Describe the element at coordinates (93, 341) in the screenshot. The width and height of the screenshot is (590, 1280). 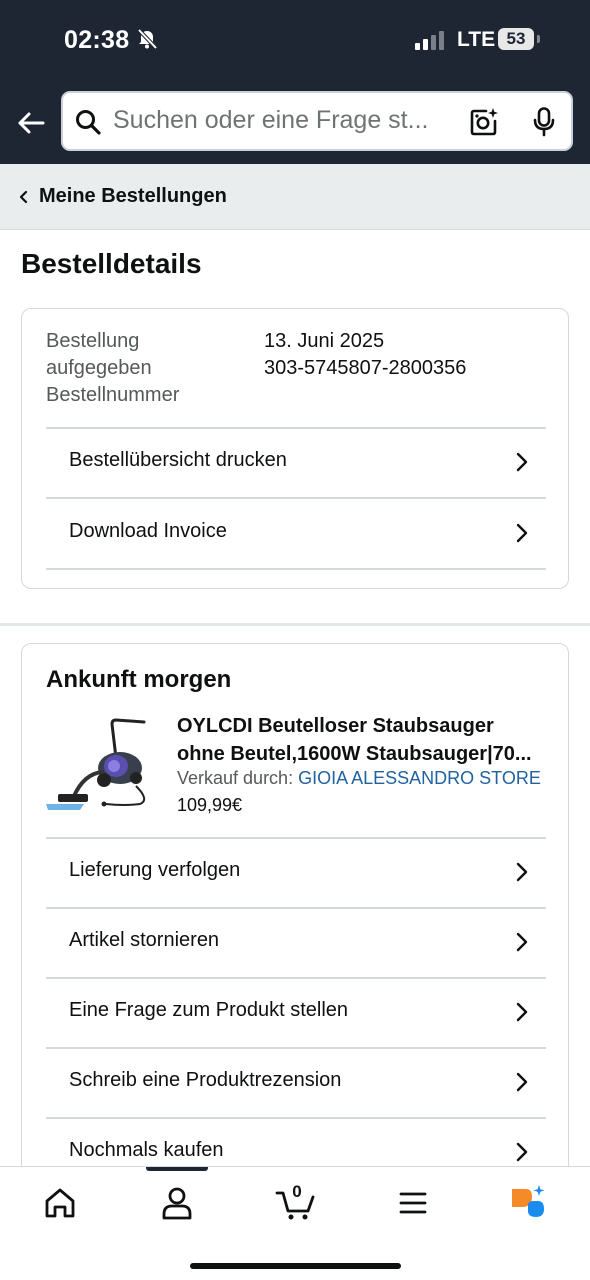
I see `order-date-label-line1: Bestellung` at that location.